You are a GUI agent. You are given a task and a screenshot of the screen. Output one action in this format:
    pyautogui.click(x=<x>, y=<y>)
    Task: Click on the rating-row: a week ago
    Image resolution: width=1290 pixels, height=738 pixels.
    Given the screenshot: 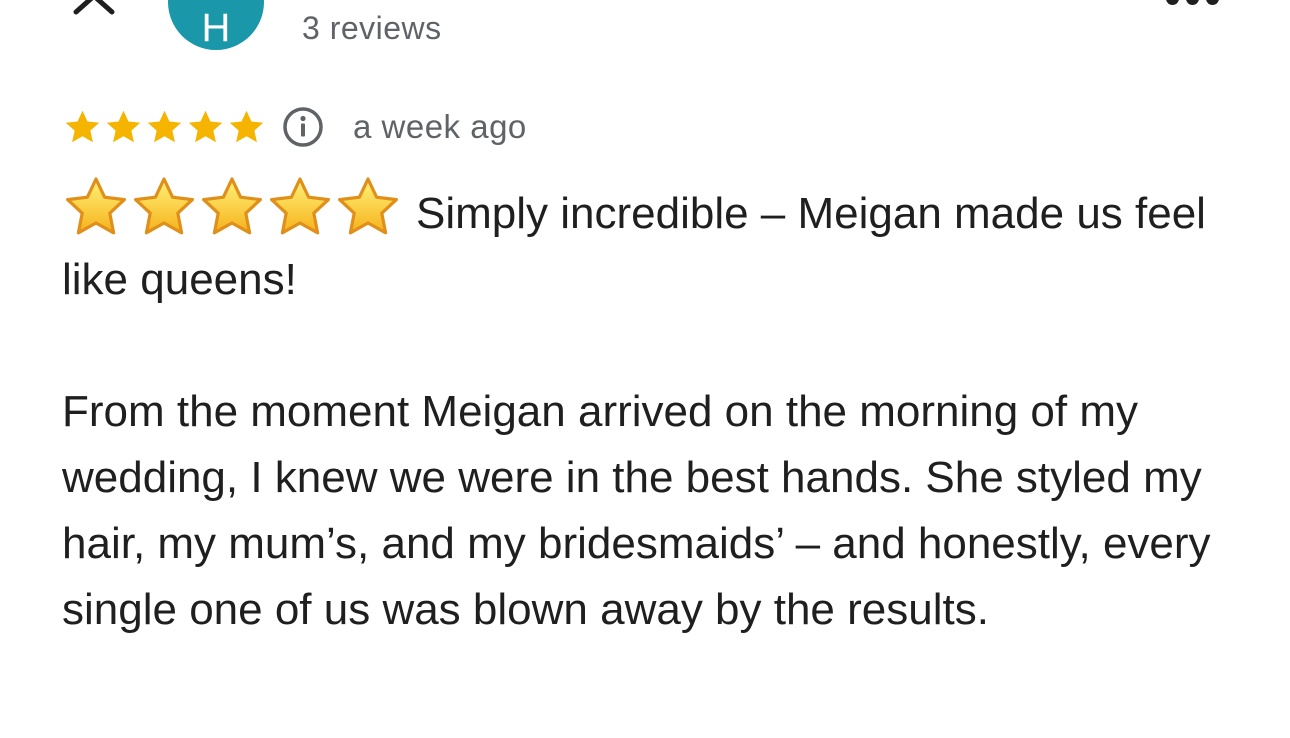 What is the action you would take?
    pyautogui.click(x=294, y=127)
    